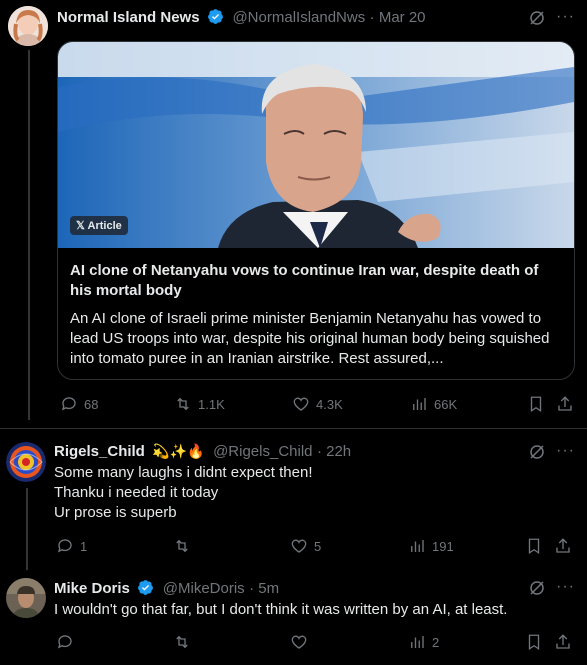 The width and height of the screenshot is (587, 665). Describe the element at coordinates (183, 472) in the screenshot. I see `tweet-line: Some many laughs i didnt expect then!` at that location.